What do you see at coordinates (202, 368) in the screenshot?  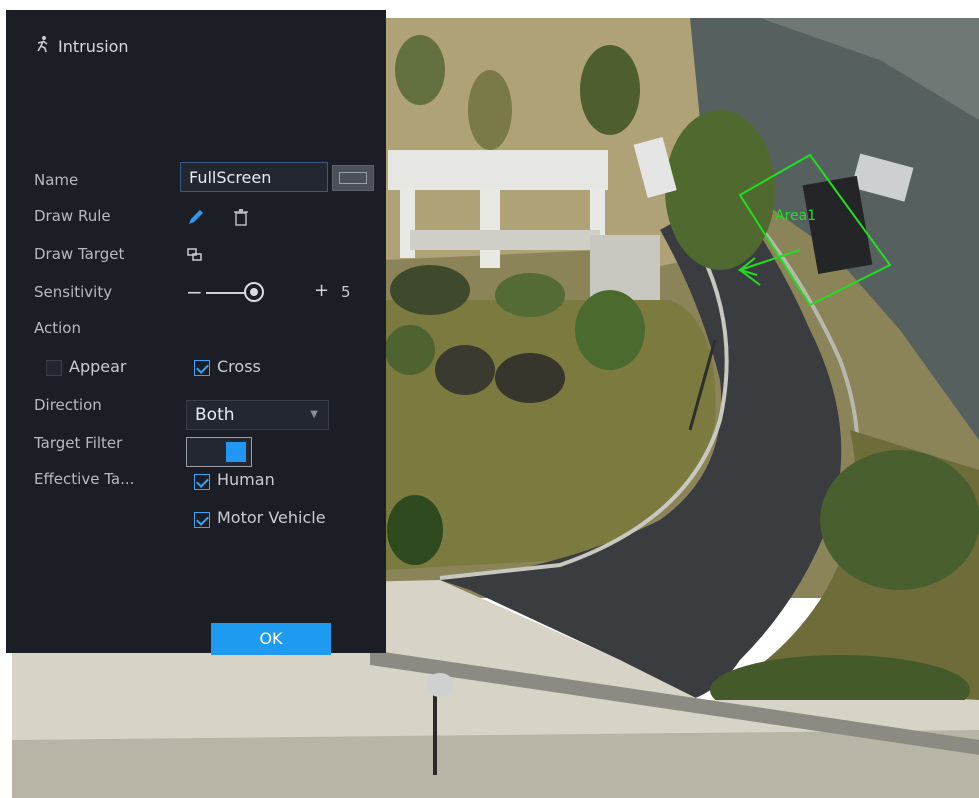 I see `cross-checkbox` at bounding box center [202, 368].